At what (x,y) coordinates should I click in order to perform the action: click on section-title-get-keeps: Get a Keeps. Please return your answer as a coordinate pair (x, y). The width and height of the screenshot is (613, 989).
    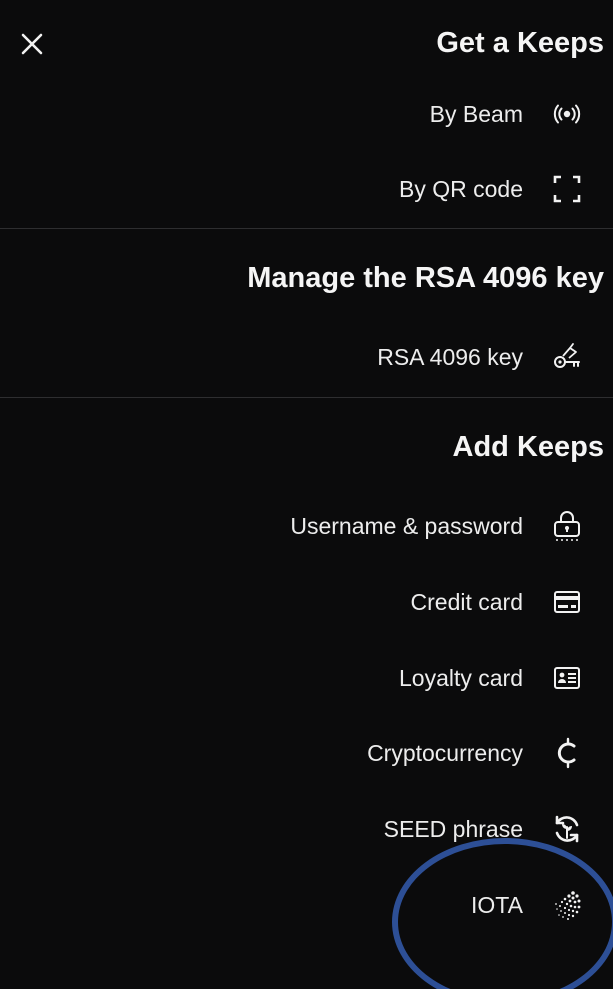
    Looking at the image, I should click on (520, 43).